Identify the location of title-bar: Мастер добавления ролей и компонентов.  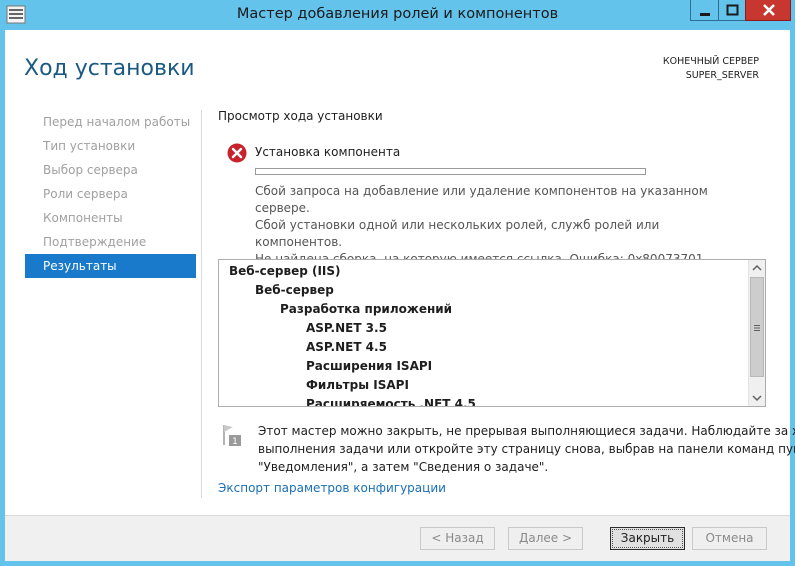
(397, 15).